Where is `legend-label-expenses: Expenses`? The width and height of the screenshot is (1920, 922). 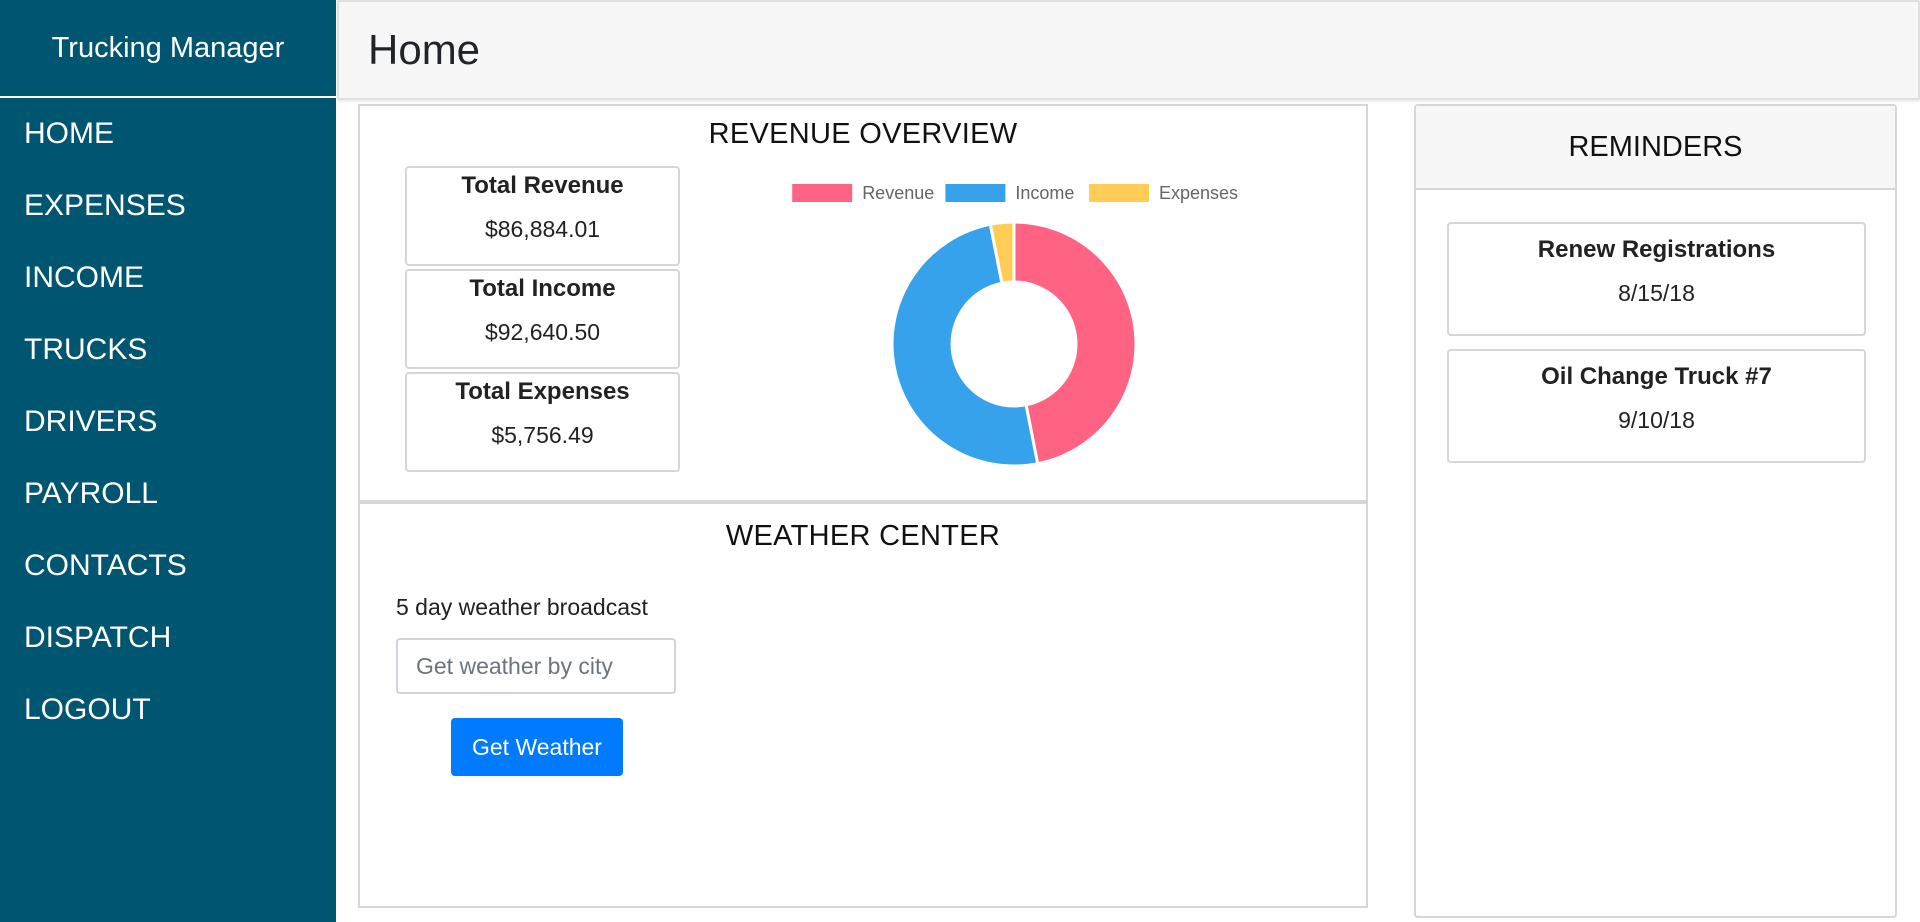 legend-label-expenses: Expenses is located at coordinates (1198, 193).